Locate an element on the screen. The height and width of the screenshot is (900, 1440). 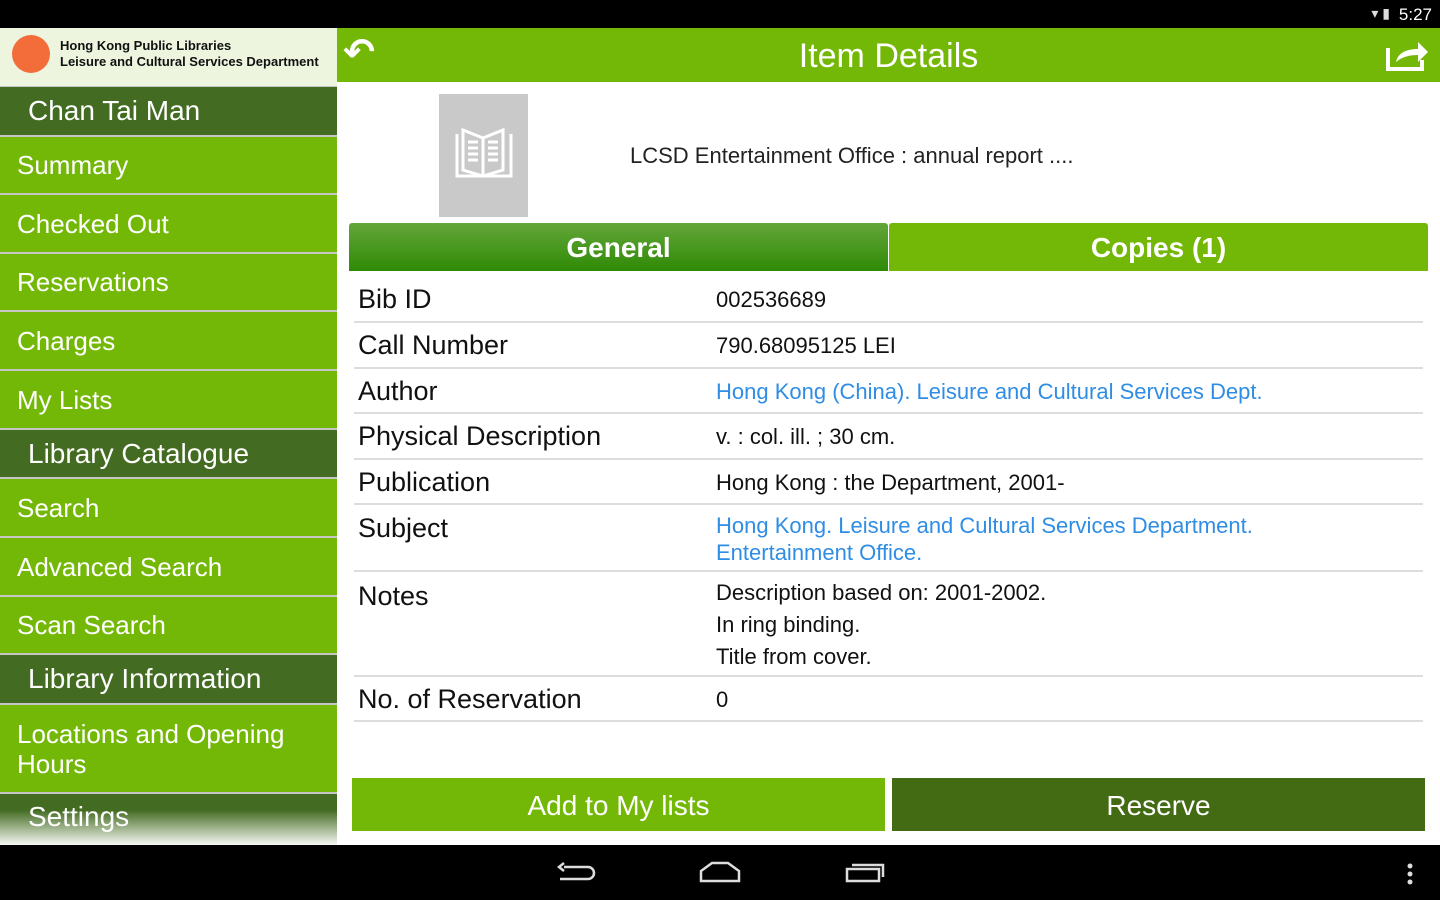
logo-line-1: Hong Kong Public Libraries is located at coordinates (146, 45).